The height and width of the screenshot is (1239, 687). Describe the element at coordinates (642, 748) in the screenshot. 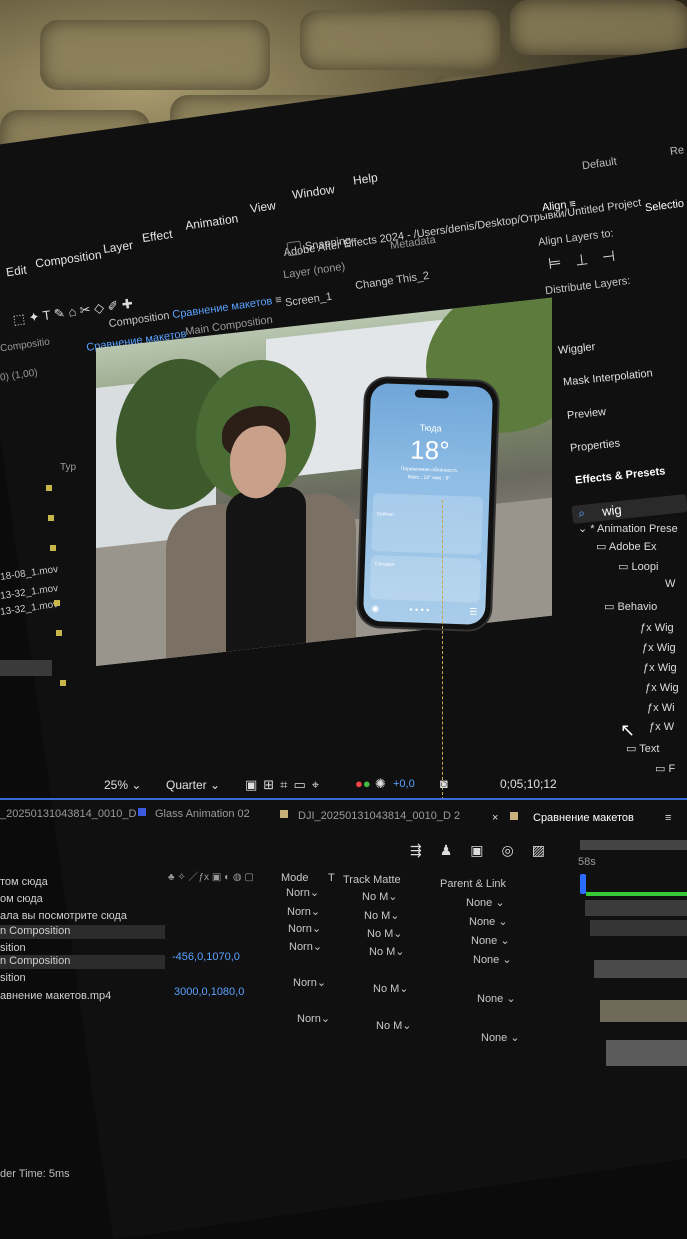

I see `tree-item: ▭ Text` at that location.